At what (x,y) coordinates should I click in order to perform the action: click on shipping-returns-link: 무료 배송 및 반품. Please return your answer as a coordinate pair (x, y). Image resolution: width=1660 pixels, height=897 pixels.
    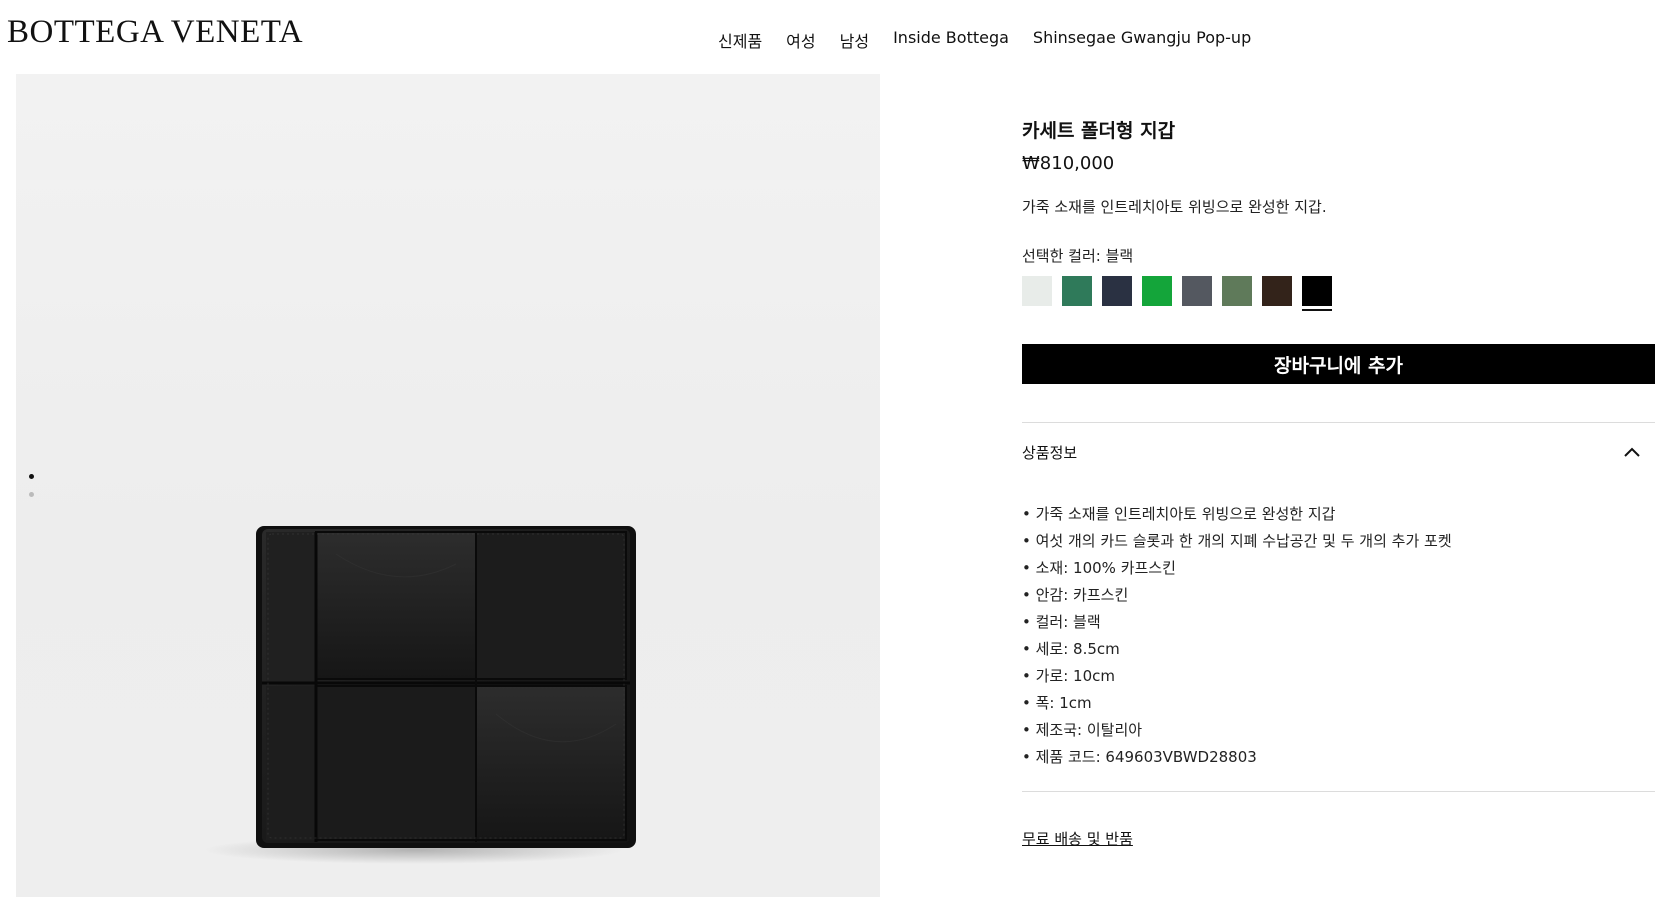
    Looking at the image, I should click on (1077, 838).